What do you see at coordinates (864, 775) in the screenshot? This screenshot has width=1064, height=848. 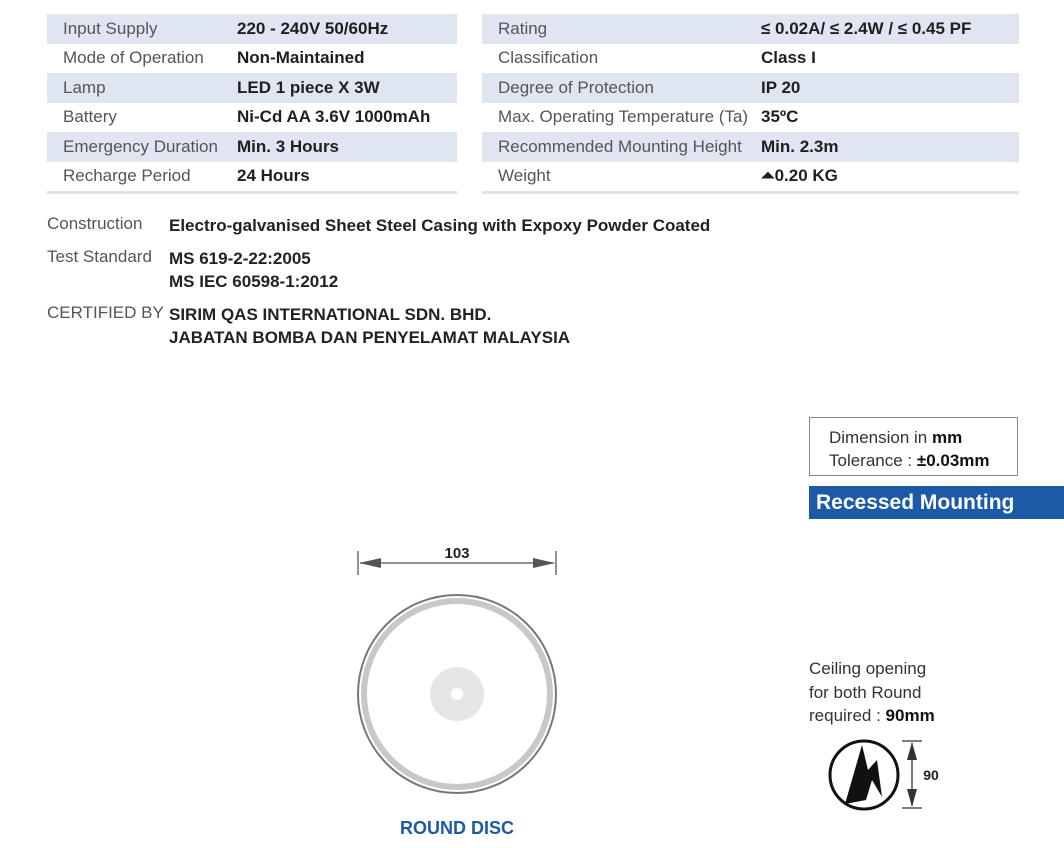 I see `ceiling-hole-icon` at bounding box center [864, 775].